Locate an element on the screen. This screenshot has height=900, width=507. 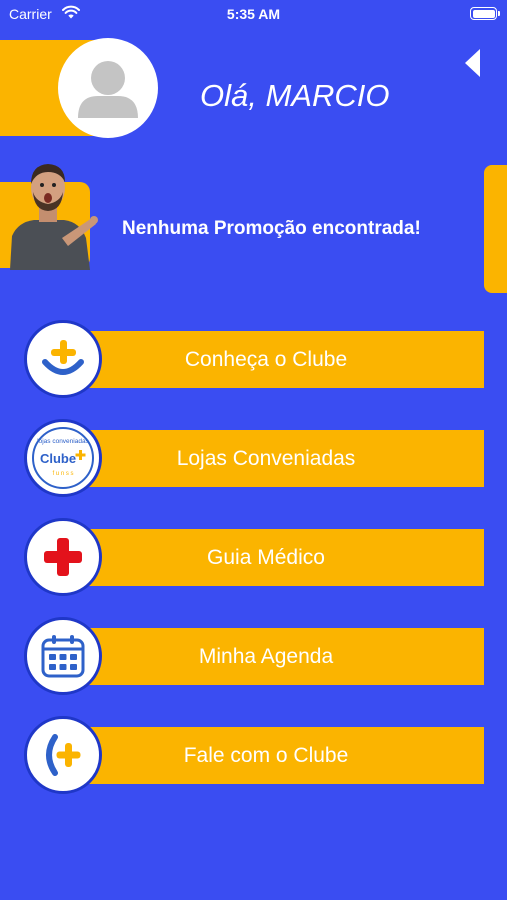
promo-person-image is located at coordinates (52, 212).